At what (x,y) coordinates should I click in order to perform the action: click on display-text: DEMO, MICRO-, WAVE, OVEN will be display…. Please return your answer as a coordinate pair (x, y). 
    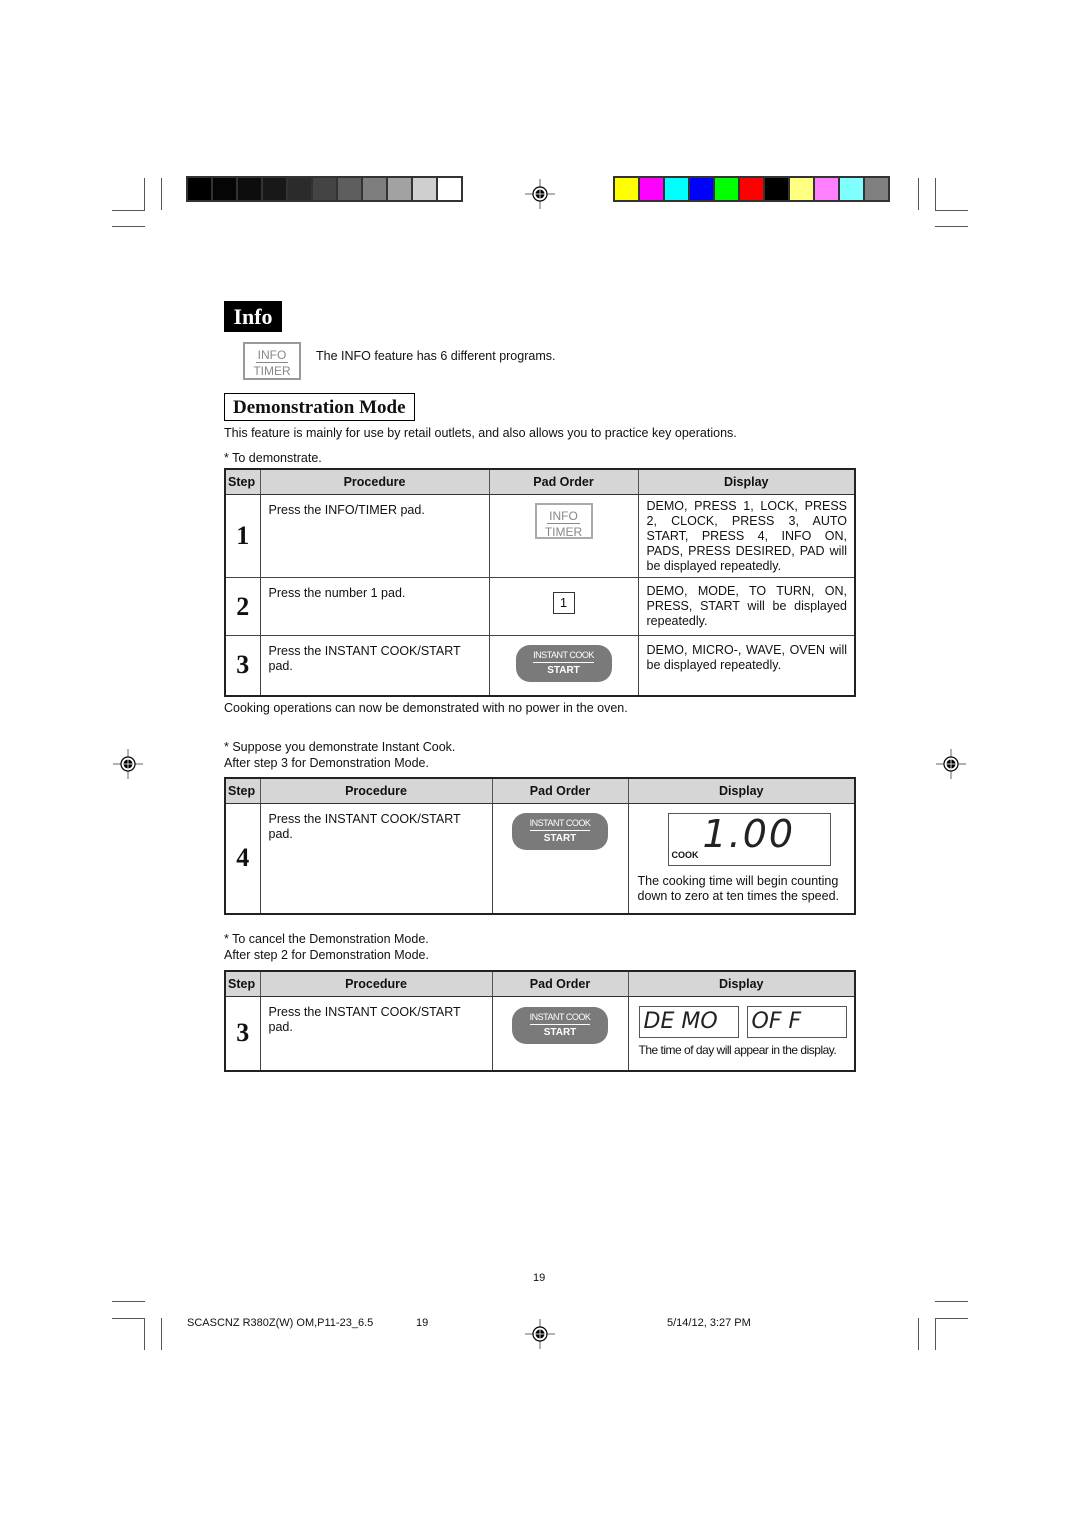
    Looking at the image, I should click on (746, 665).